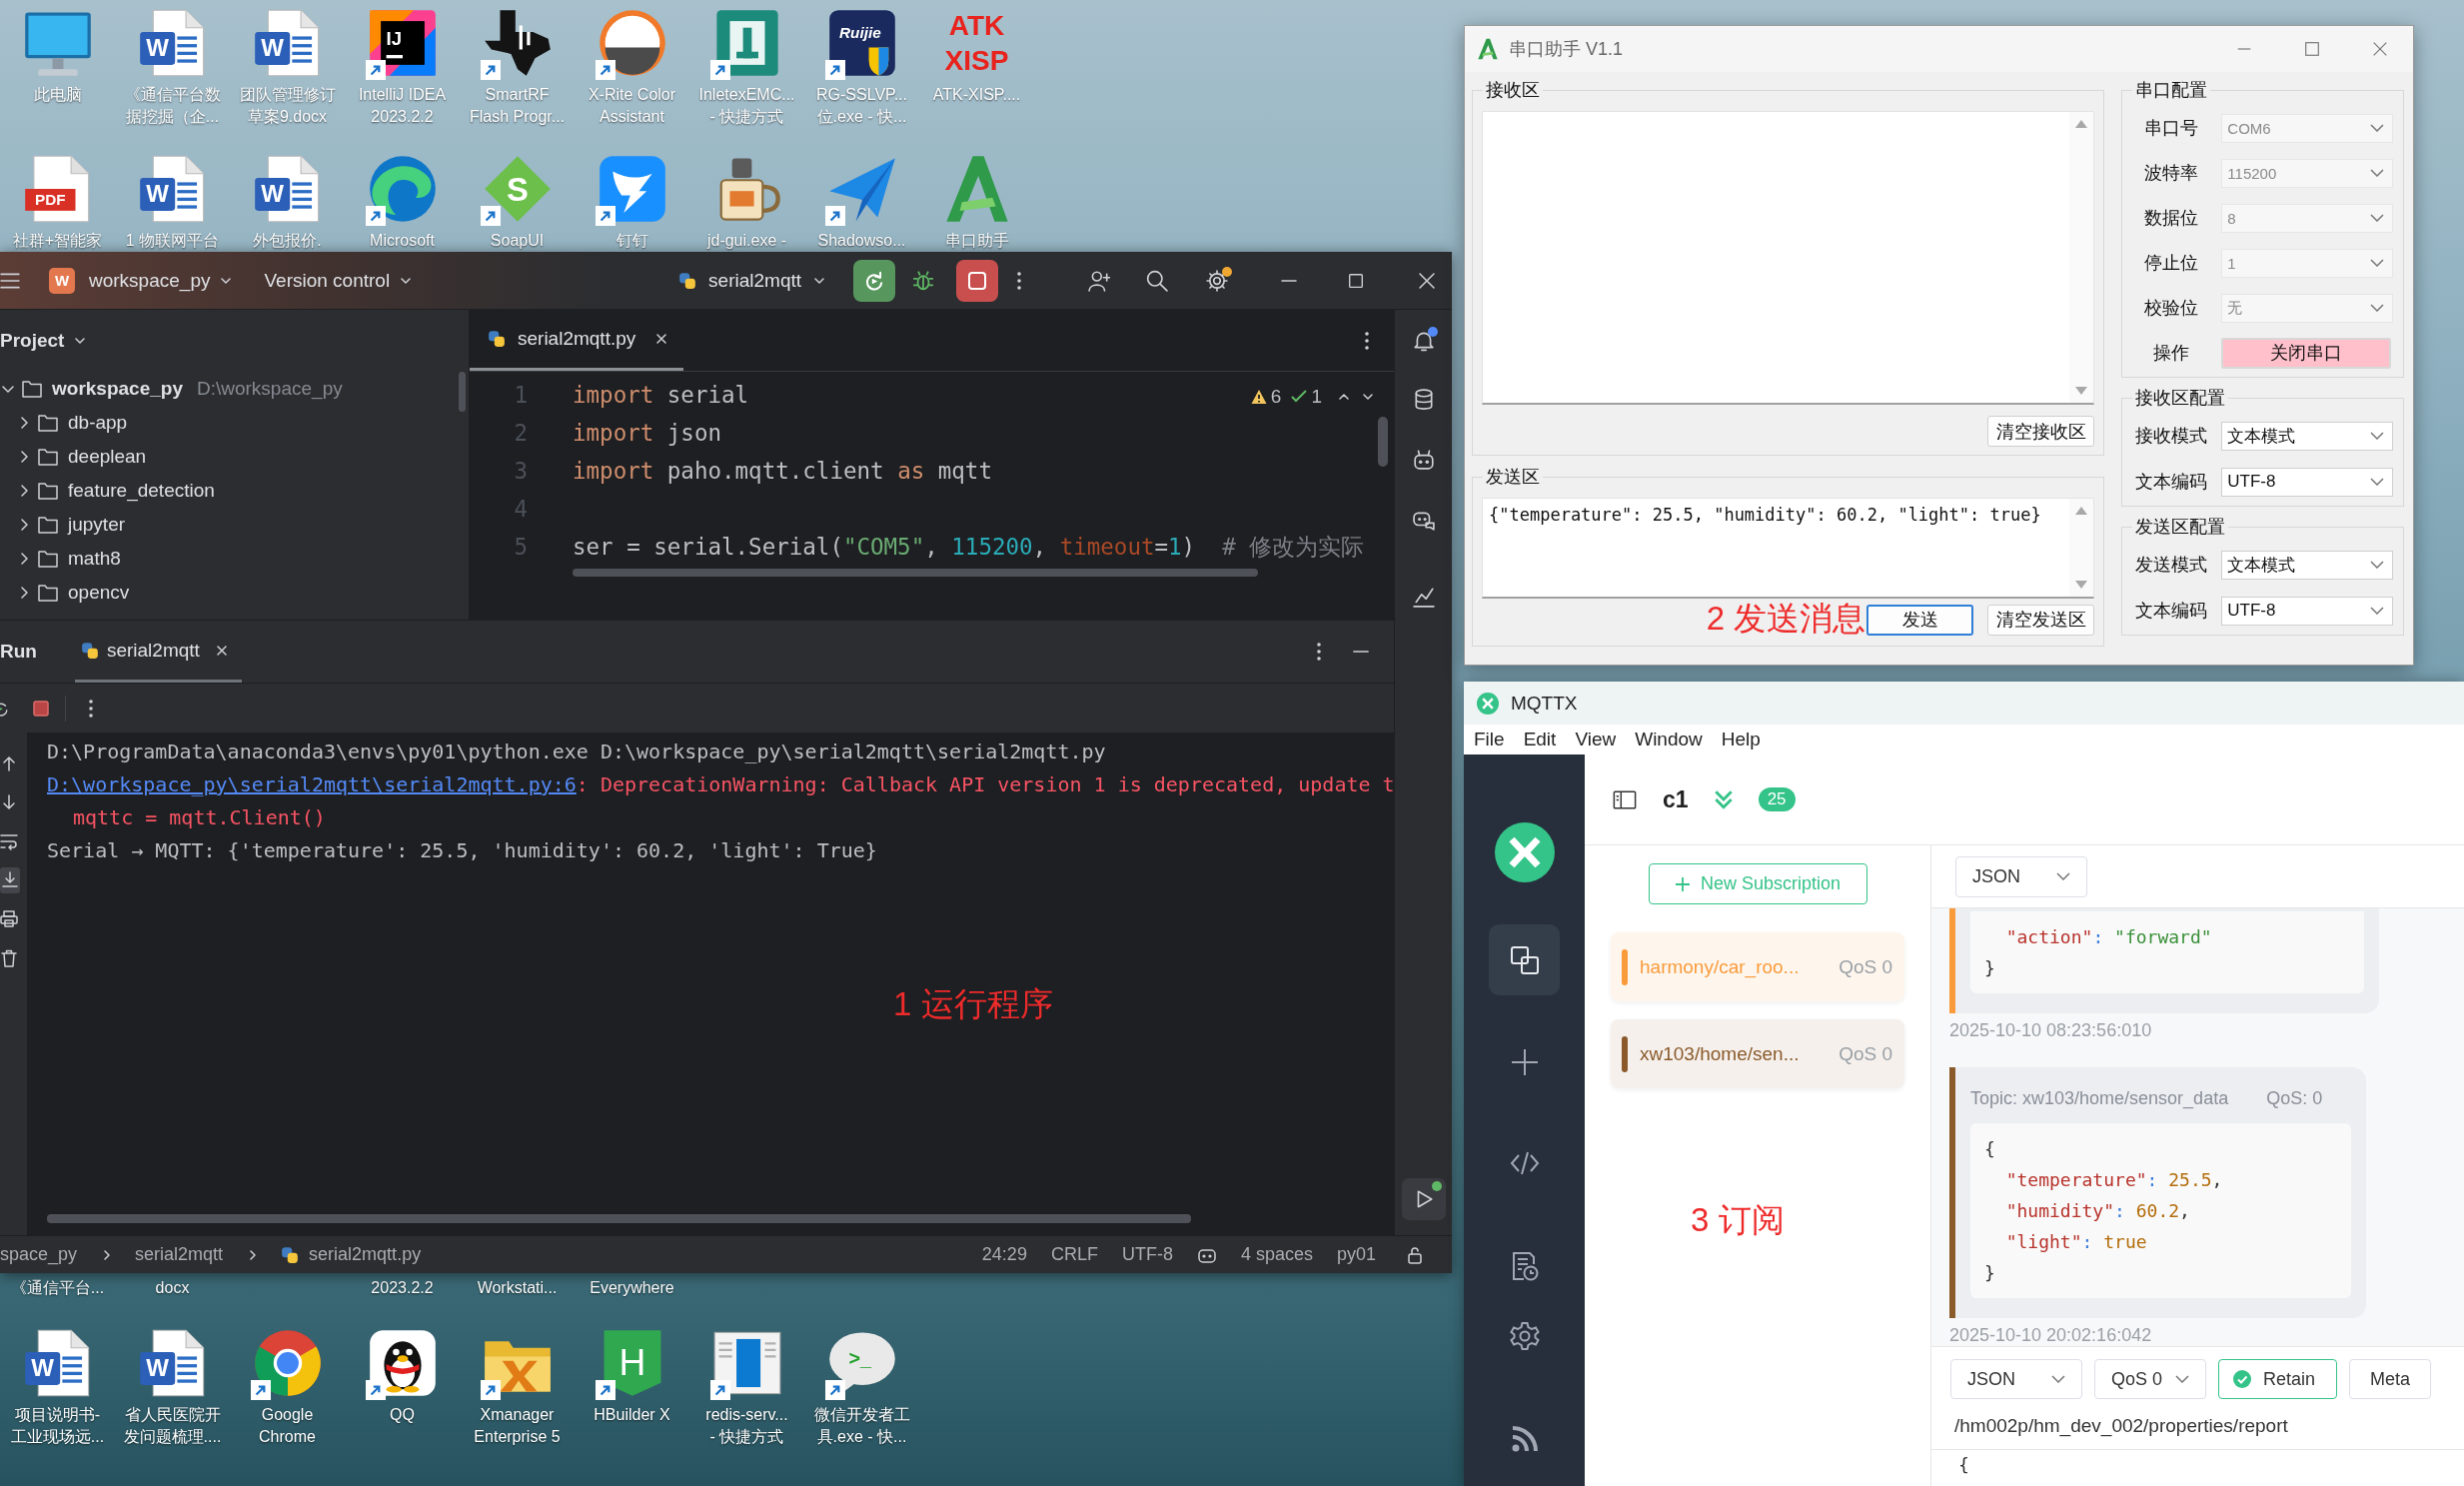  Describe the element at coordinates (2277, 1379) in the screenshot. I see `retain-toggle: Retain` at that location.